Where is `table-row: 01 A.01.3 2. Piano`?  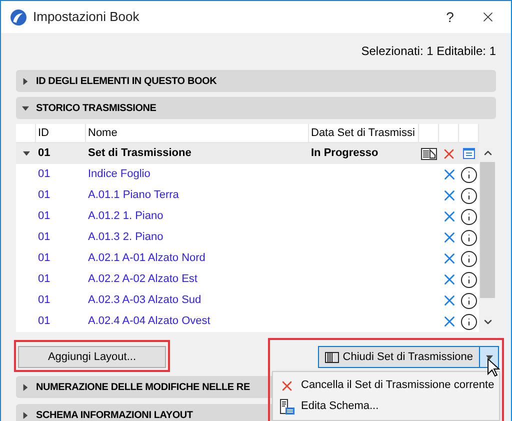
table-row: 01 A.01.3 2. Piano is located at coordinates (248, 237).